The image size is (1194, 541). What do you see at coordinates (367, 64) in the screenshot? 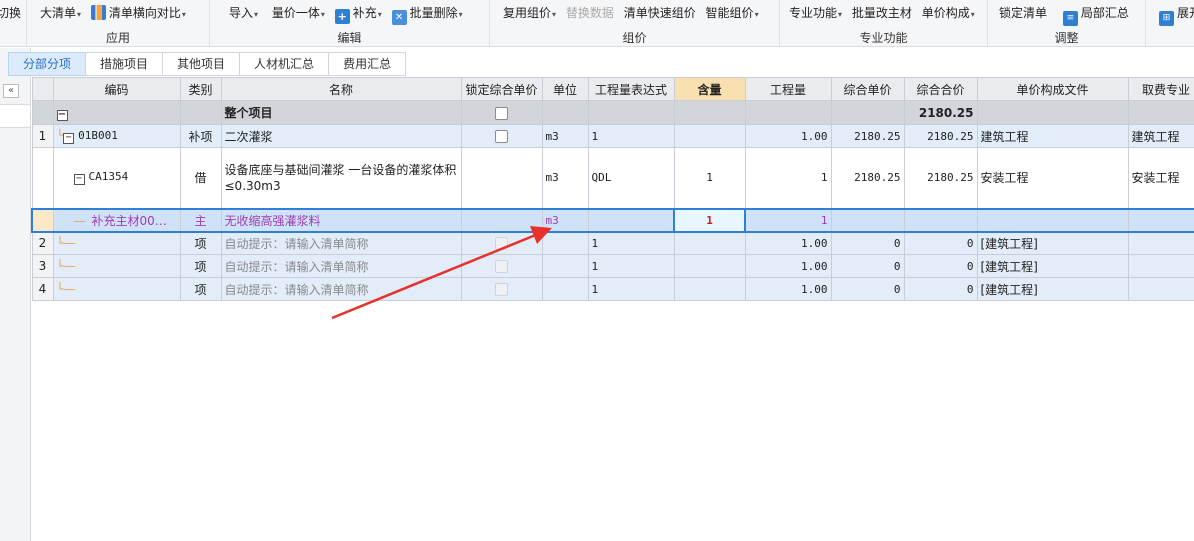
I see `tab-cost-summary: 费用汇总` at bounding box center [367, 64].